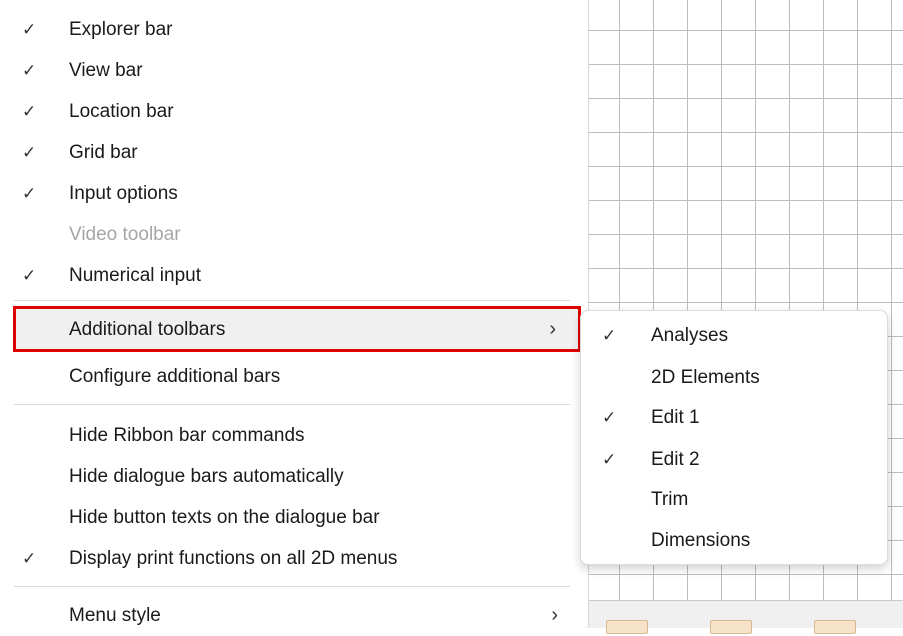 This screenshot has height=636, width=903. I want to click on menu-item-label: Numerical input, so click(135, 275).